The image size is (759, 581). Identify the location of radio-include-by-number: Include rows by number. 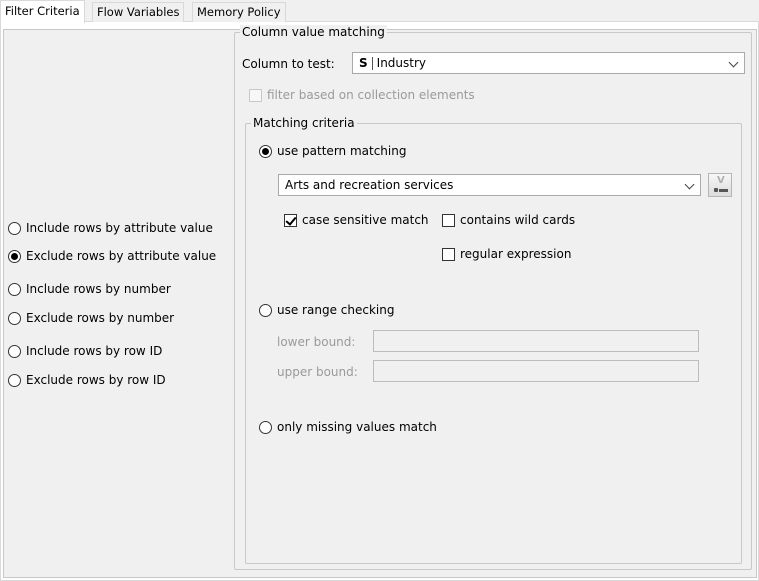
(89, 289).